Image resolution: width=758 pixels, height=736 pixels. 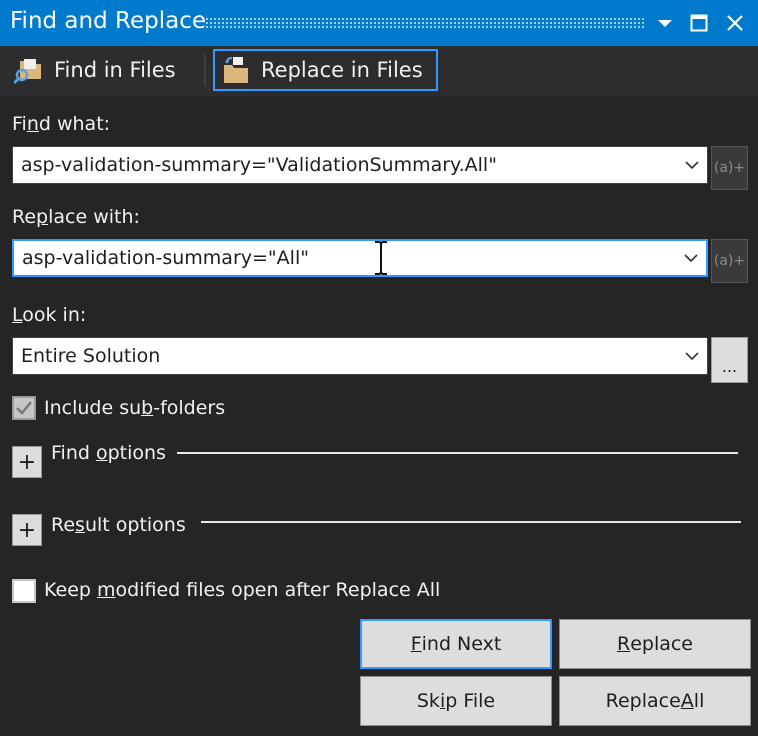 What do you see at coordinates (457, 453) in the screenshot?
I see `find-options-divider` at bounding box center [457, 453].